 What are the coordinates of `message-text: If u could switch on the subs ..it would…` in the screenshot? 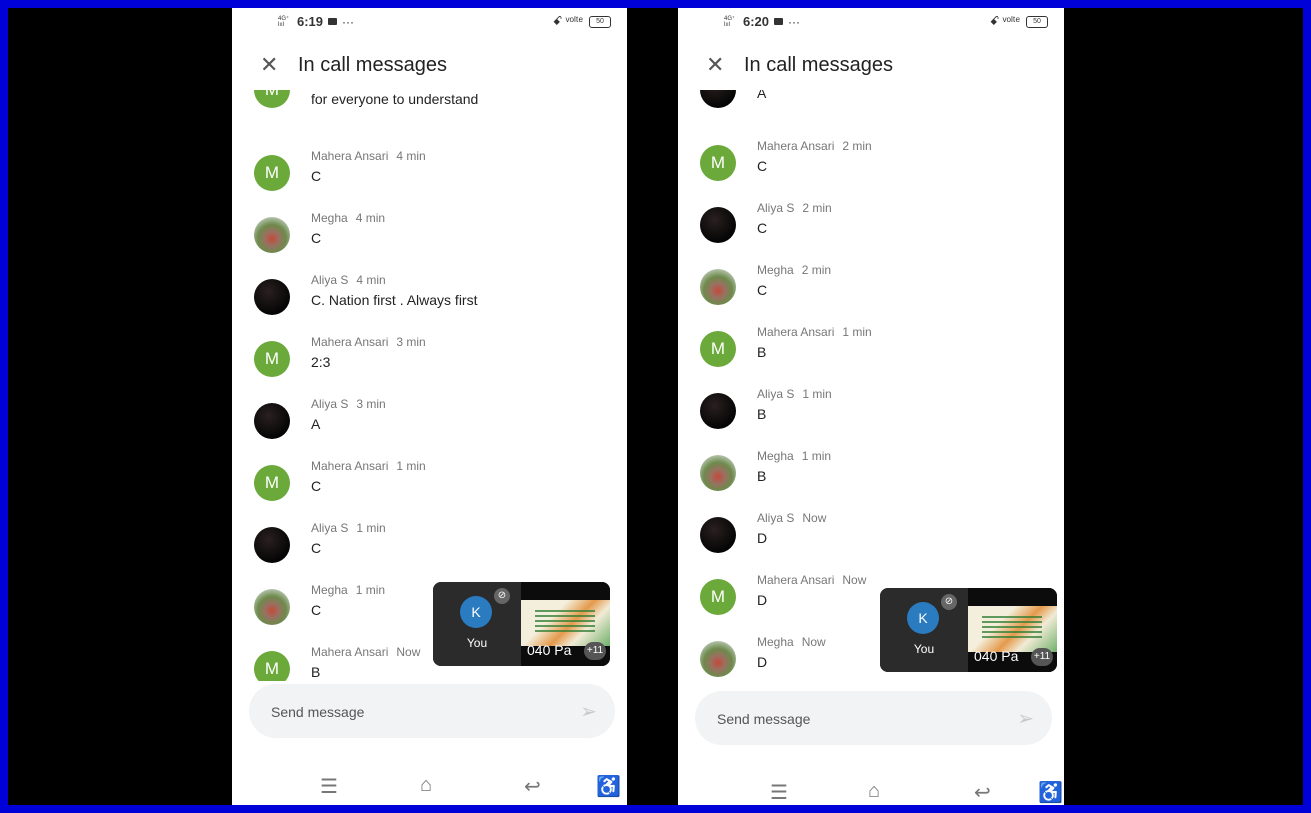 It's located at (395, 99).